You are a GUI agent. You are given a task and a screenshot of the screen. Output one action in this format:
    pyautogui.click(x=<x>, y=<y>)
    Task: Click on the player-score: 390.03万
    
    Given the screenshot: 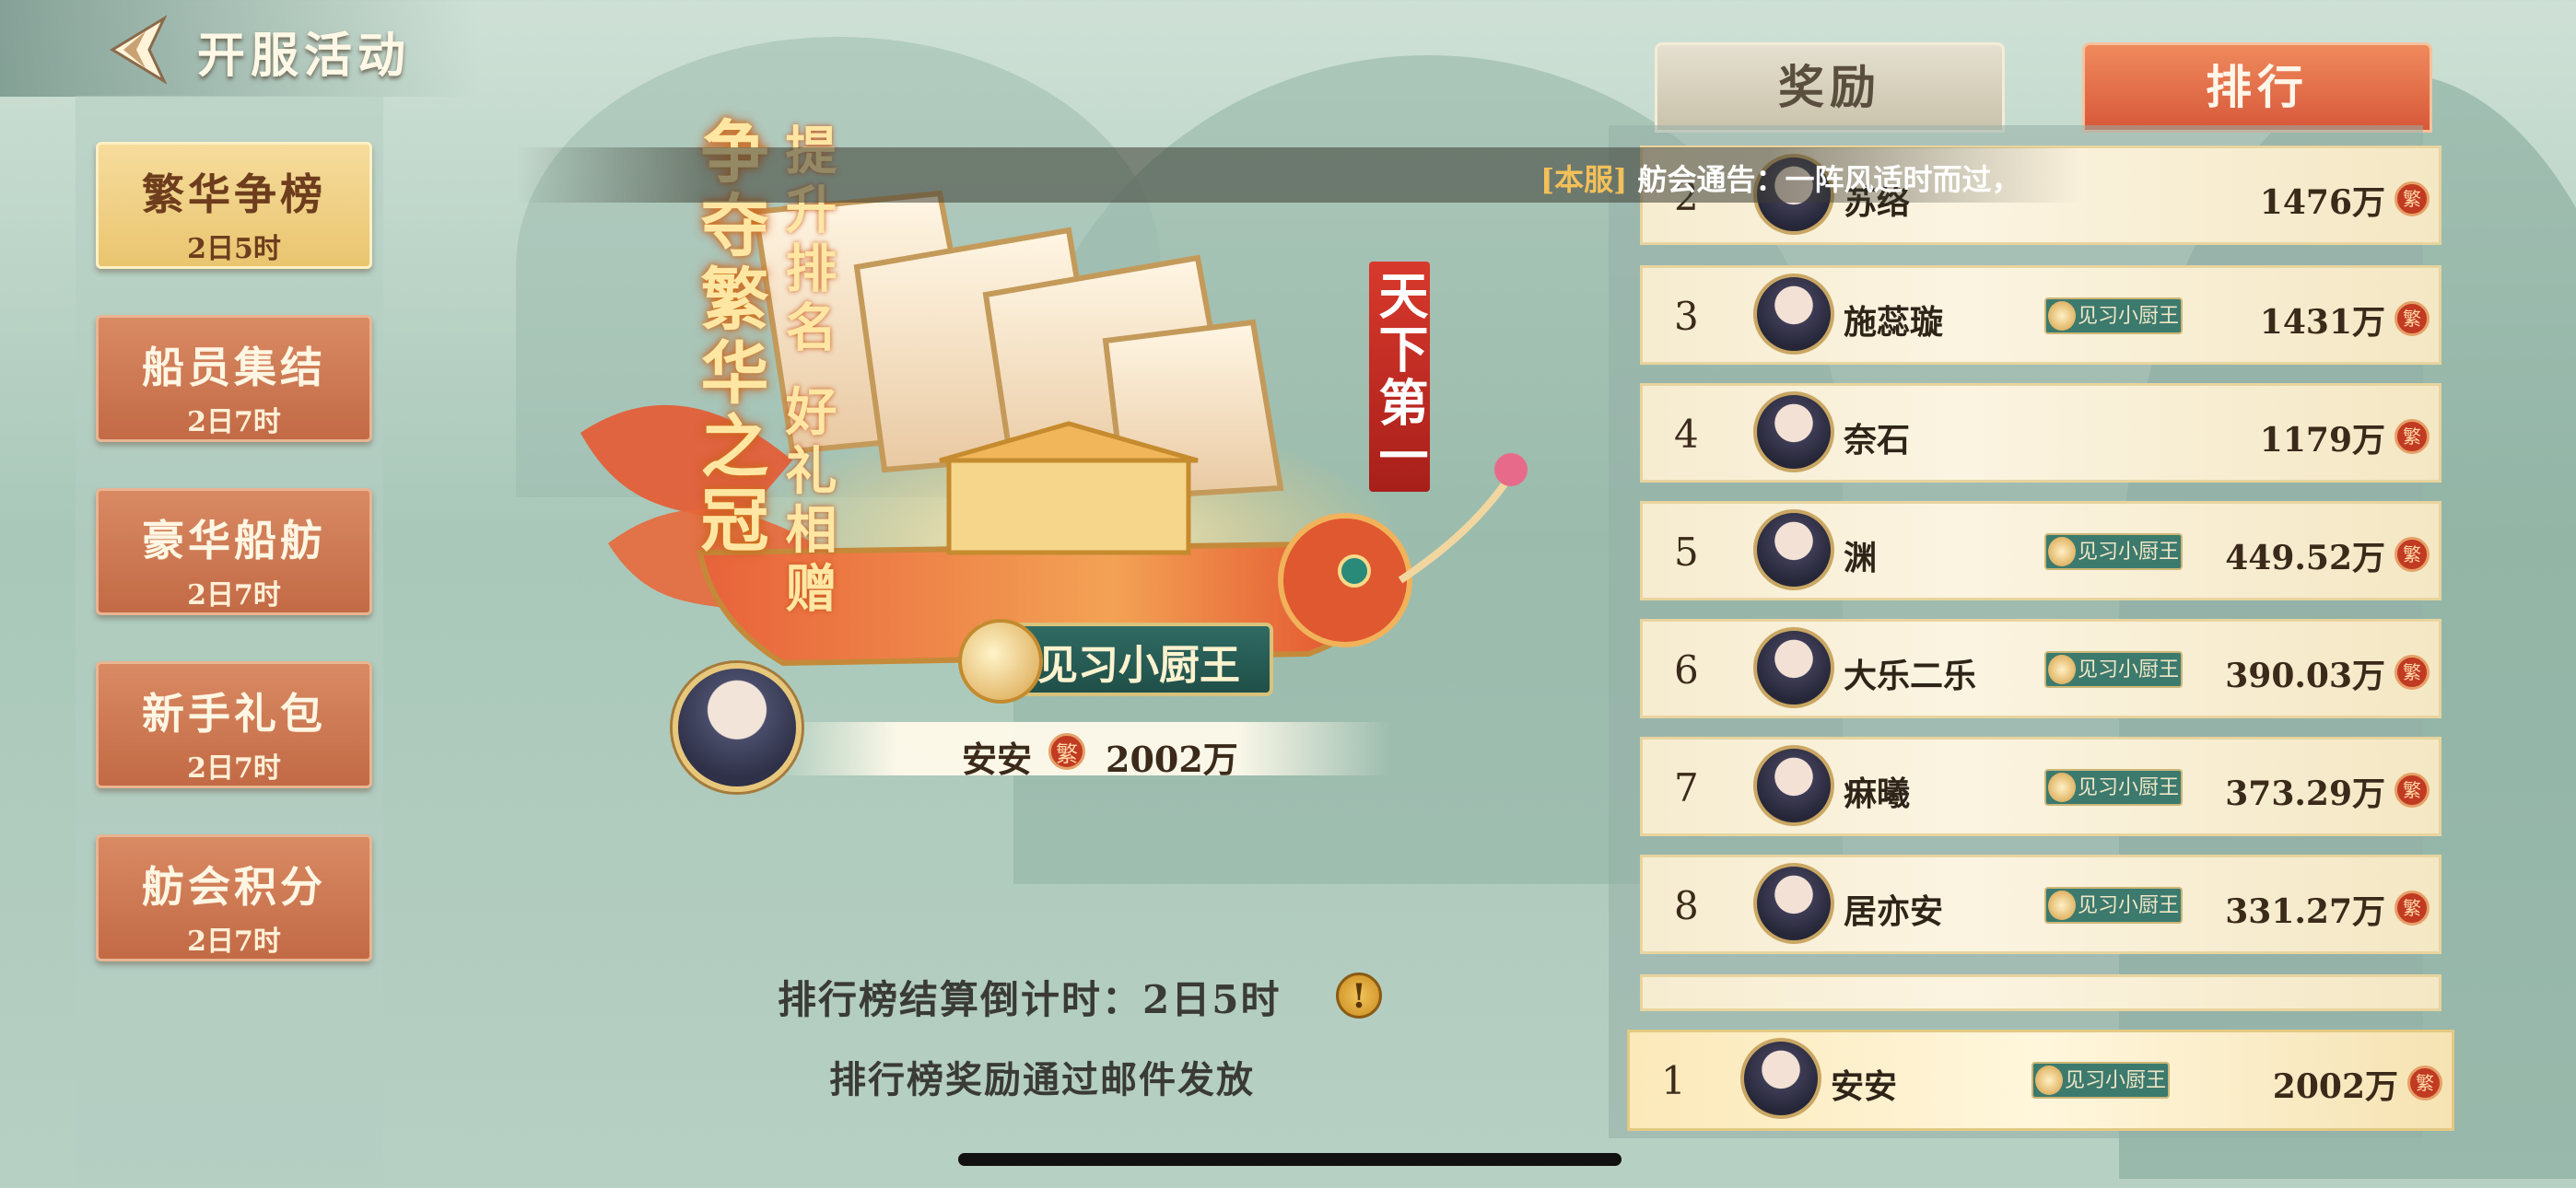 What is the action you would take?
    pyautogui.click(x=2305, y=676)
    